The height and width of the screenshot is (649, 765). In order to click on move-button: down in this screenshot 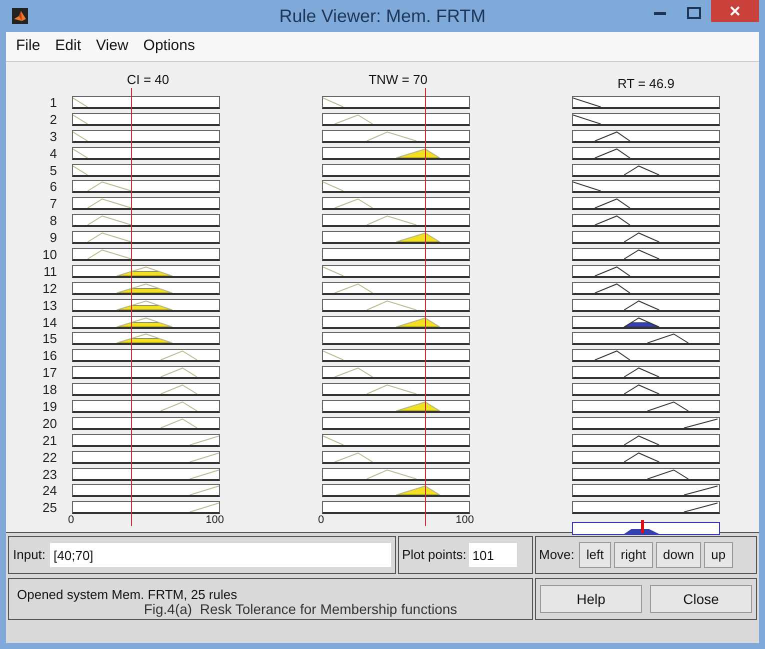, I will do `click(679, 555)`.